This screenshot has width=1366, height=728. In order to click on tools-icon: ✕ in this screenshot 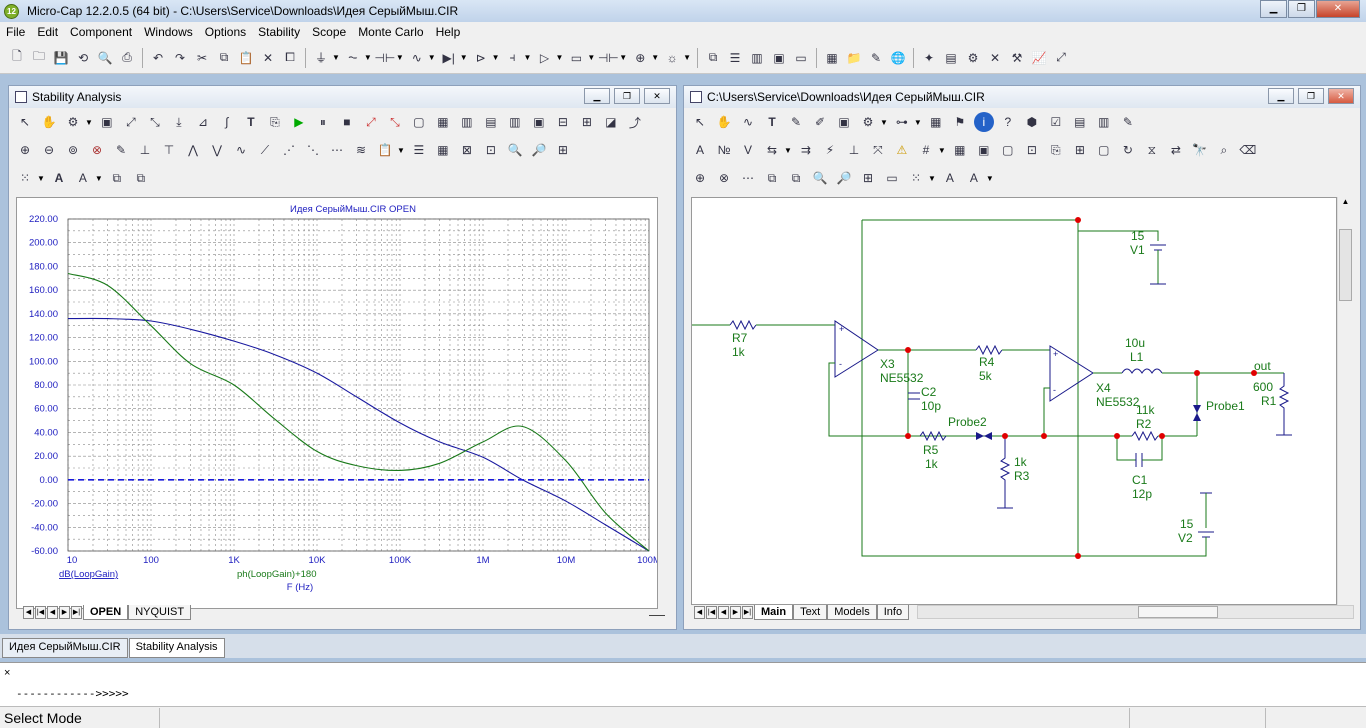, I will do `click(995, 58)`.